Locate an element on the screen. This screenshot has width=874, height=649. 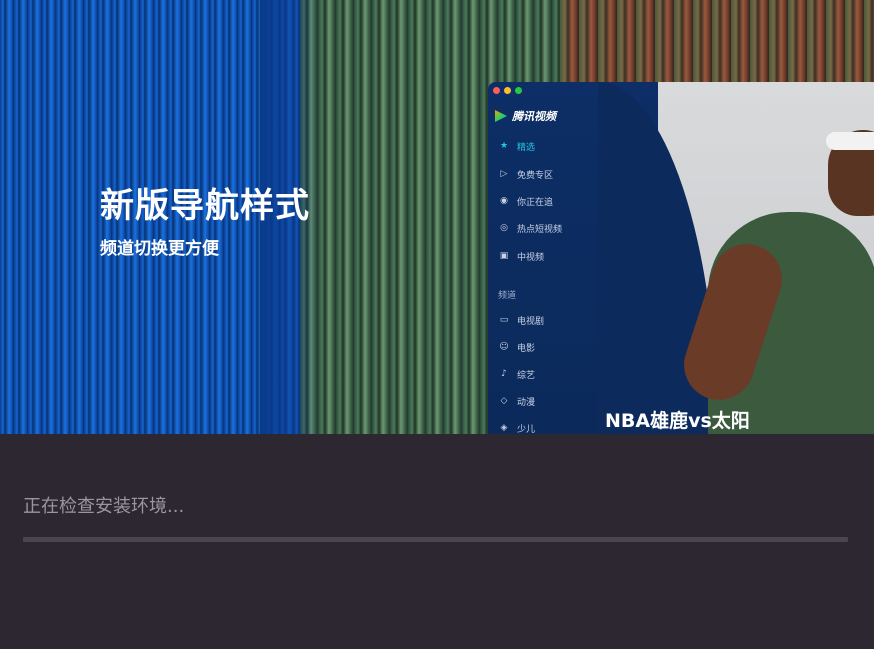
tv-icon: ▭ is located at coordinates (504, 320).